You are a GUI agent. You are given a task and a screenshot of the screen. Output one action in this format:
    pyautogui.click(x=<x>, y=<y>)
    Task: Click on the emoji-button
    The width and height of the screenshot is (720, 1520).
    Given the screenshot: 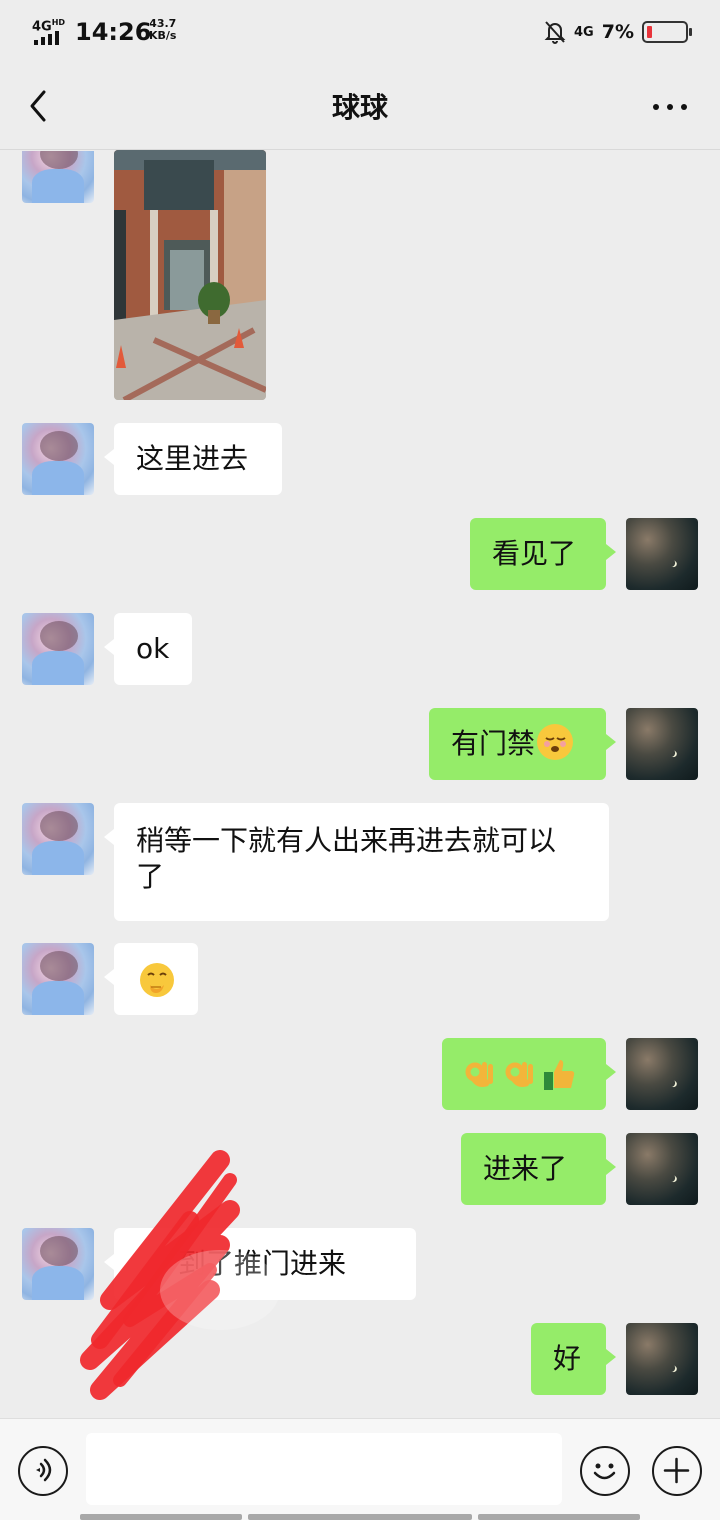 What is the action you would take?
    pyautogui.click(x=605, y=1471)
    